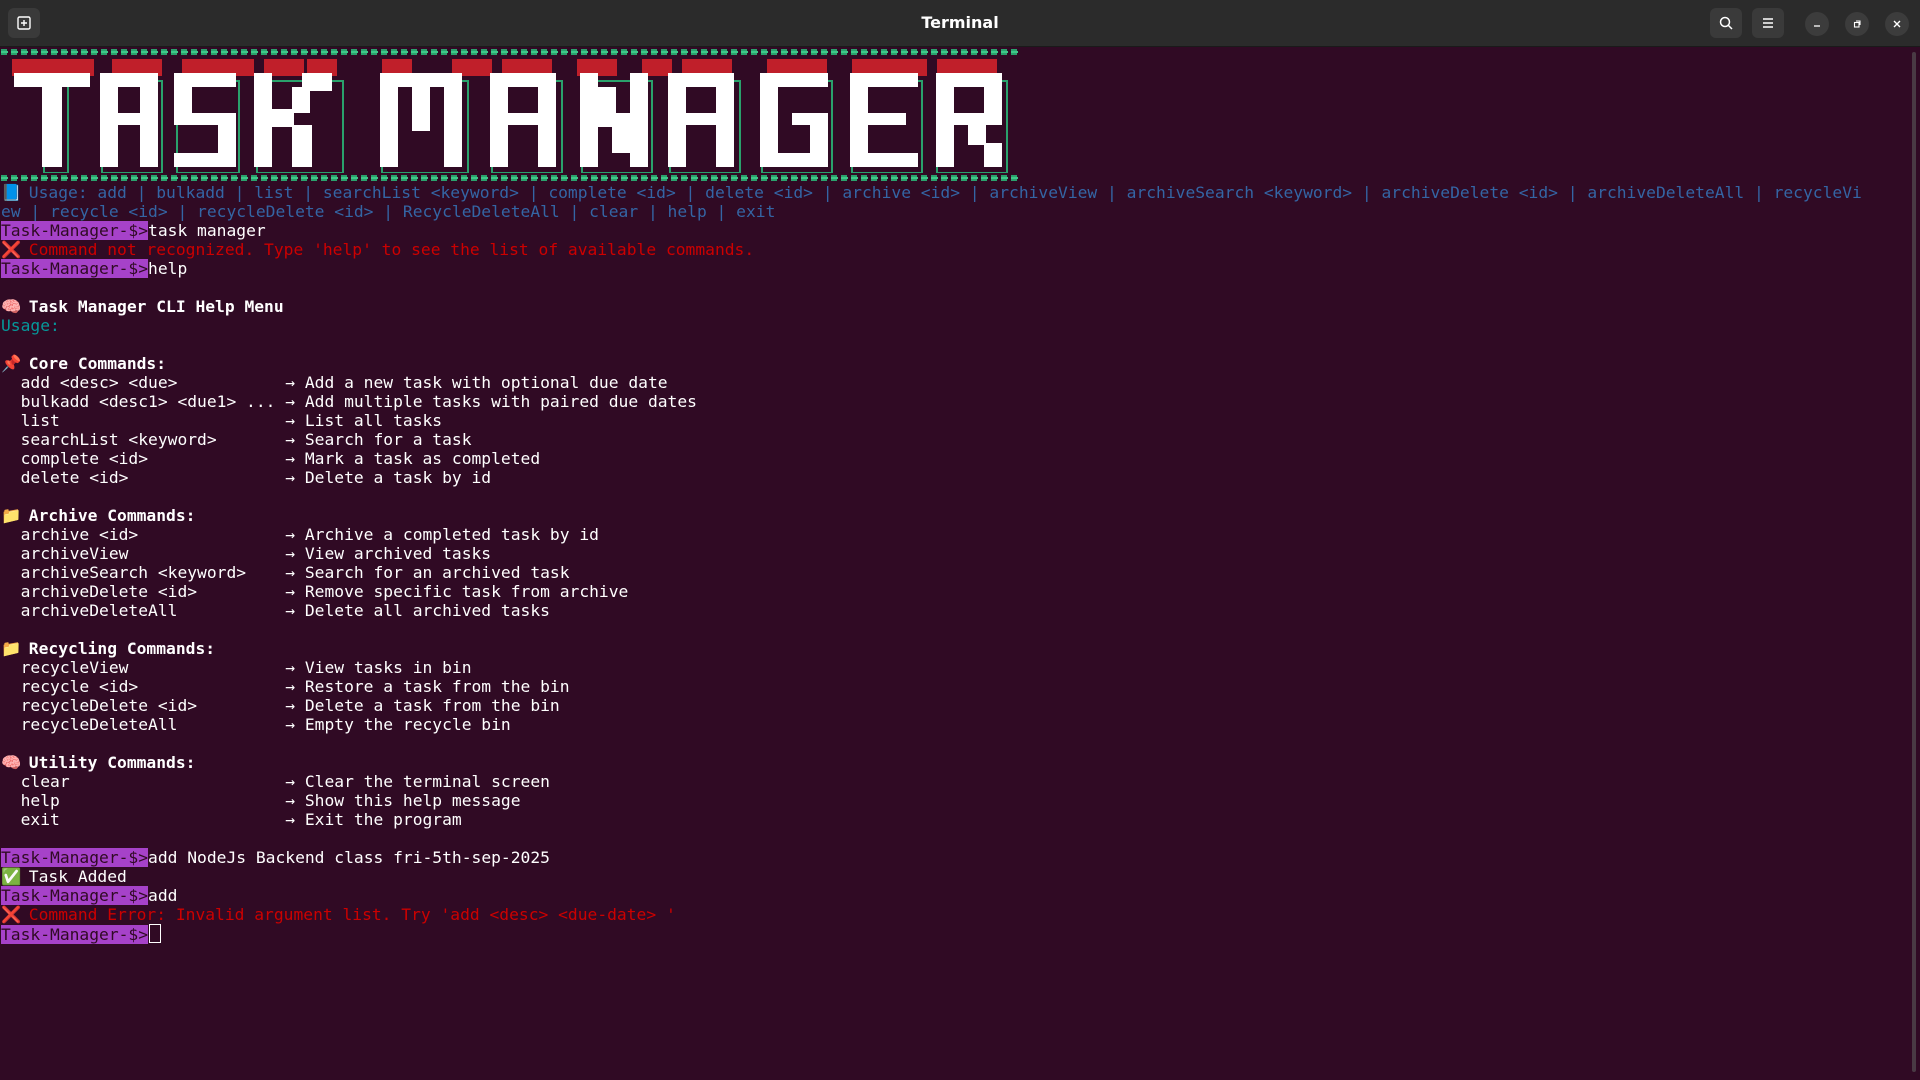 The image size is (1920, 1080). What do you see at coordinates (956, 115) in the screenshot?
I see `ascii-banner` at bounding box center [956, 115].